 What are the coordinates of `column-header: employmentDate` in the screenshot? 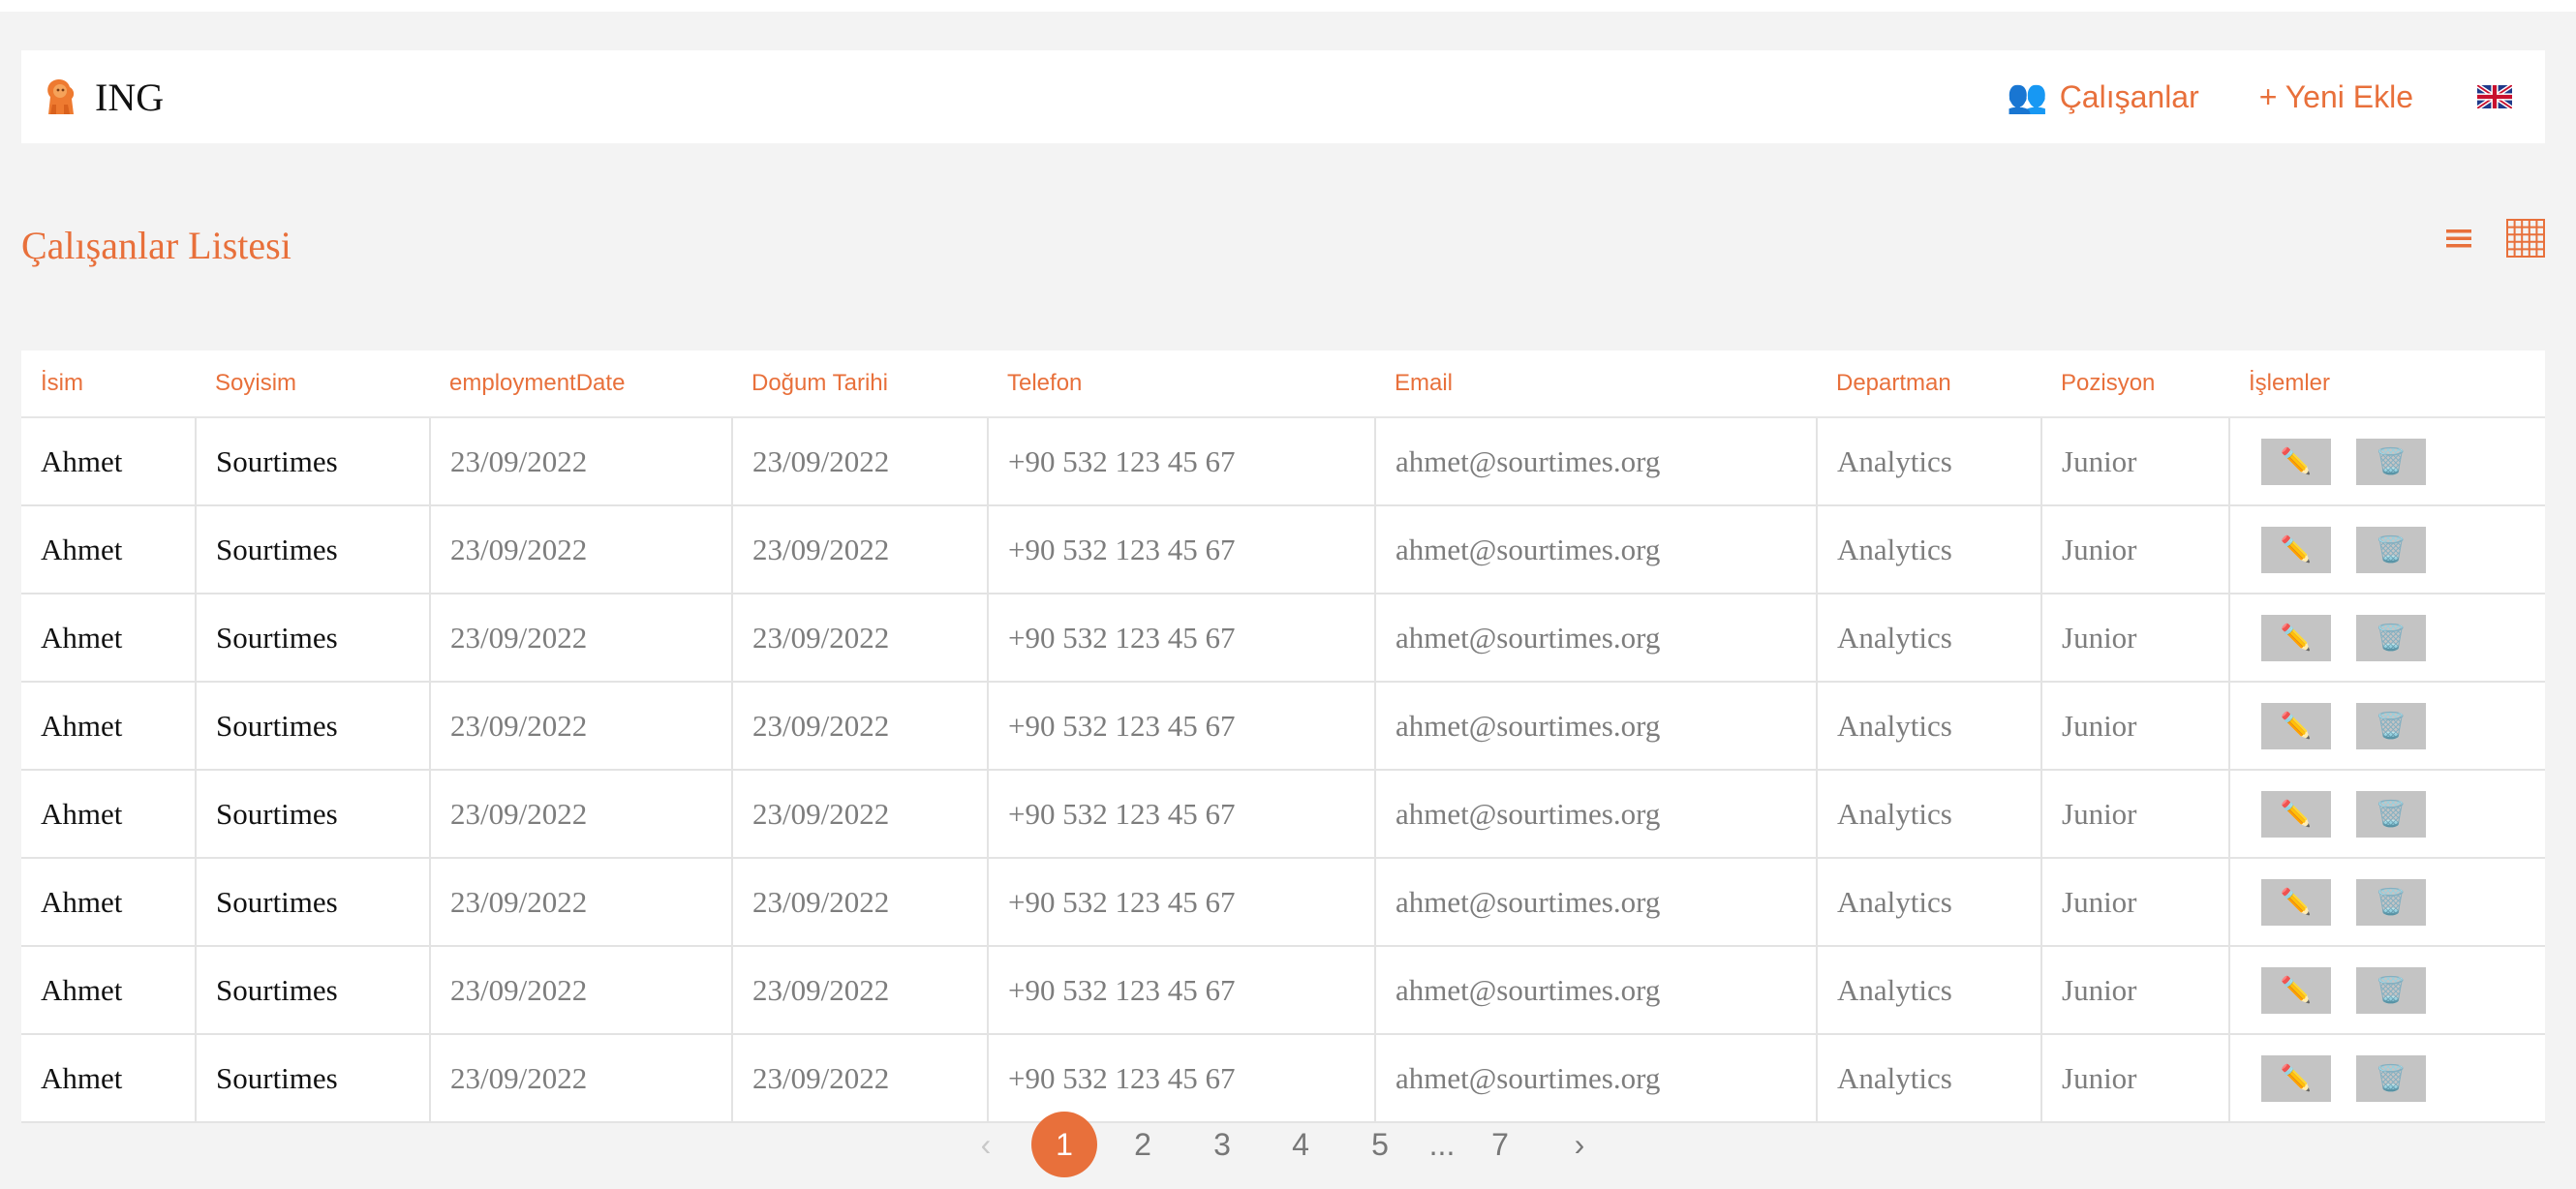 It's located at (581, 384).